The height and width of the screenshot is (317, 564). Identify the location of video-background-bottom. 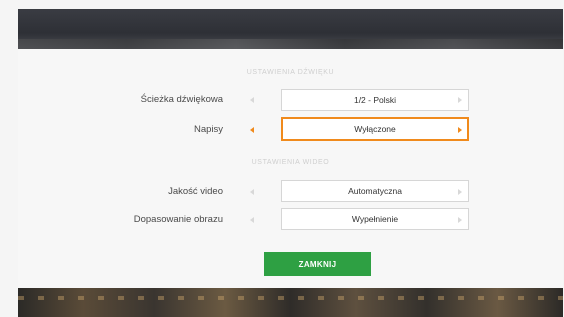
(290, 302).